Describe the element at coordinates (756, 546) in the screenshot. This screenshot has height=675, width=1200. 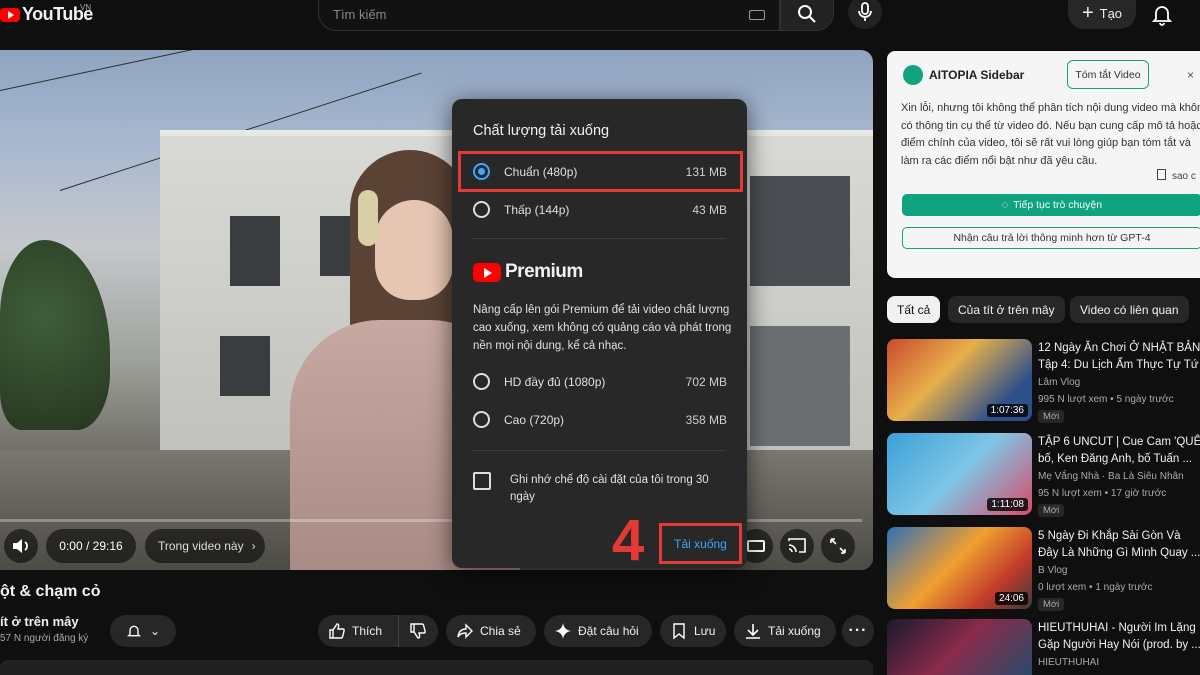
I see `subtitles-icon` at that location.